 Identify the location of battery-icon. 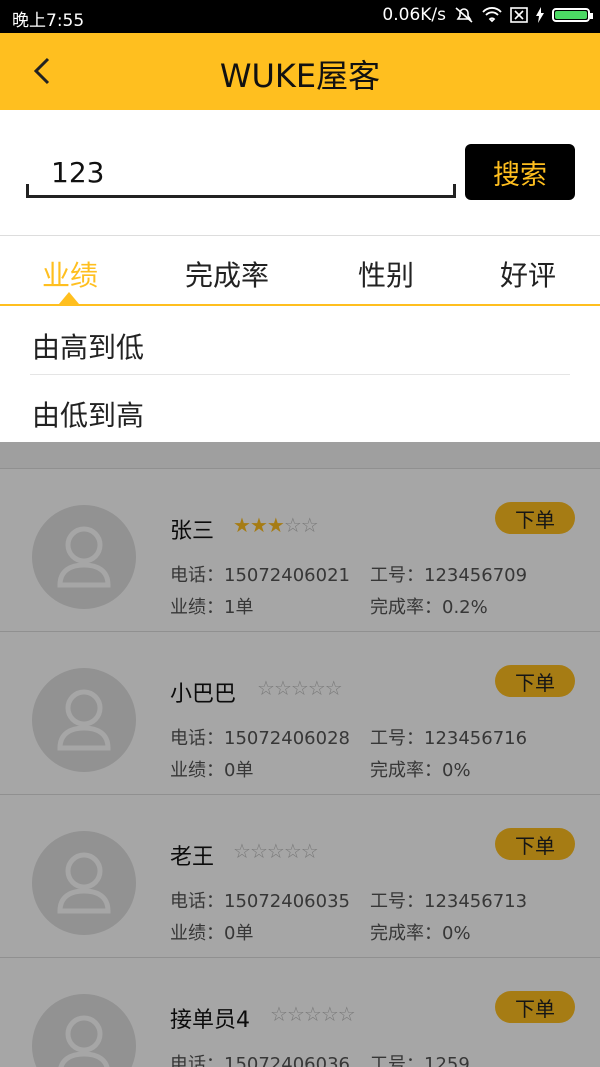
(572, 15).